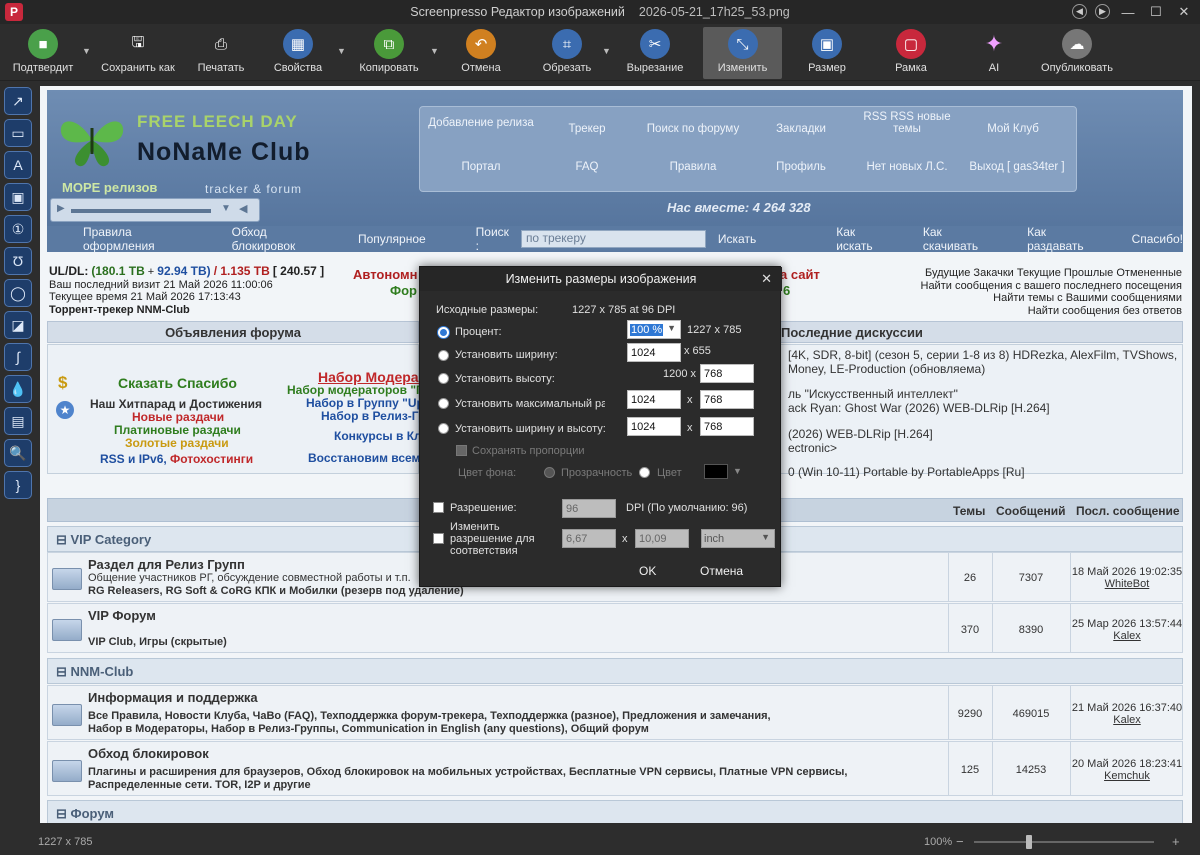 This screenshot has height=855, width=1200. I want to click on properties-button: ▦ Свойства, so click(298, 53).